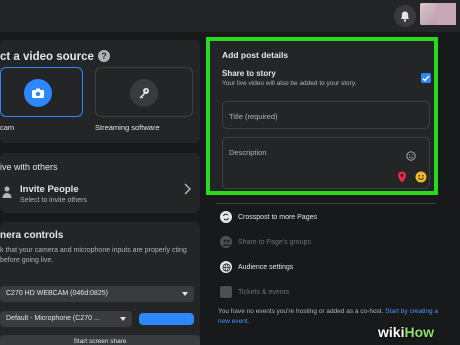 The height and width of the screenshot is (345, 460). What do you see at coordinates (421, 177) in the screenshot?
I see `feeling-emoji-icon` at bounding box center [421, 177].